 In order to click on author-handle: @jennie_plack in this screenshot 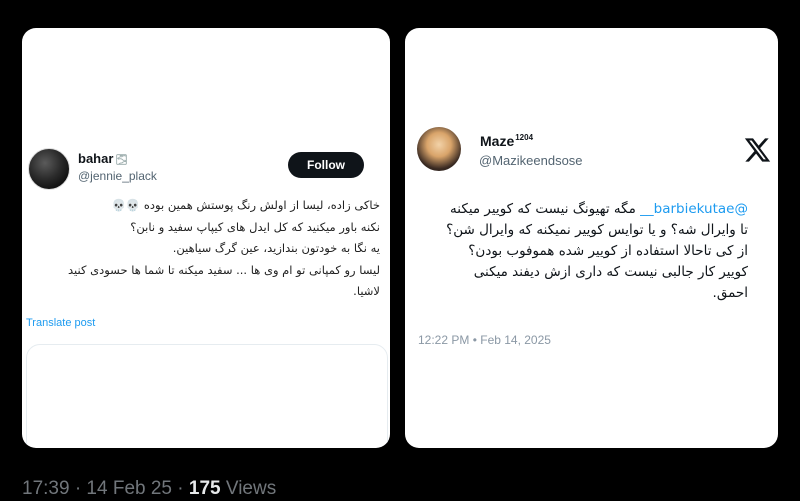, I will do `click(117, 176)`.